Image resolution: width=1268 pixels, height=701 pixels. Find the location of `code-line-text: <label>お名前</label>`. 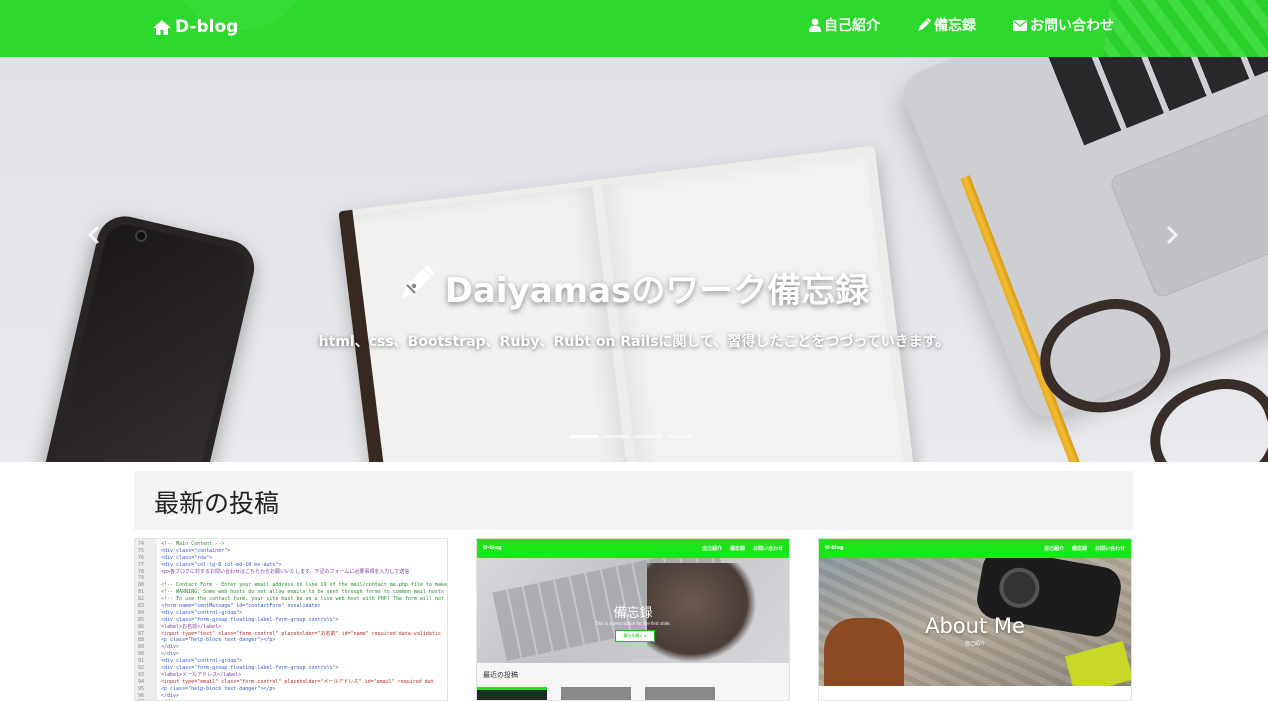

code-line-text: <label>お名前</label> is located at coordinates (191, 626).